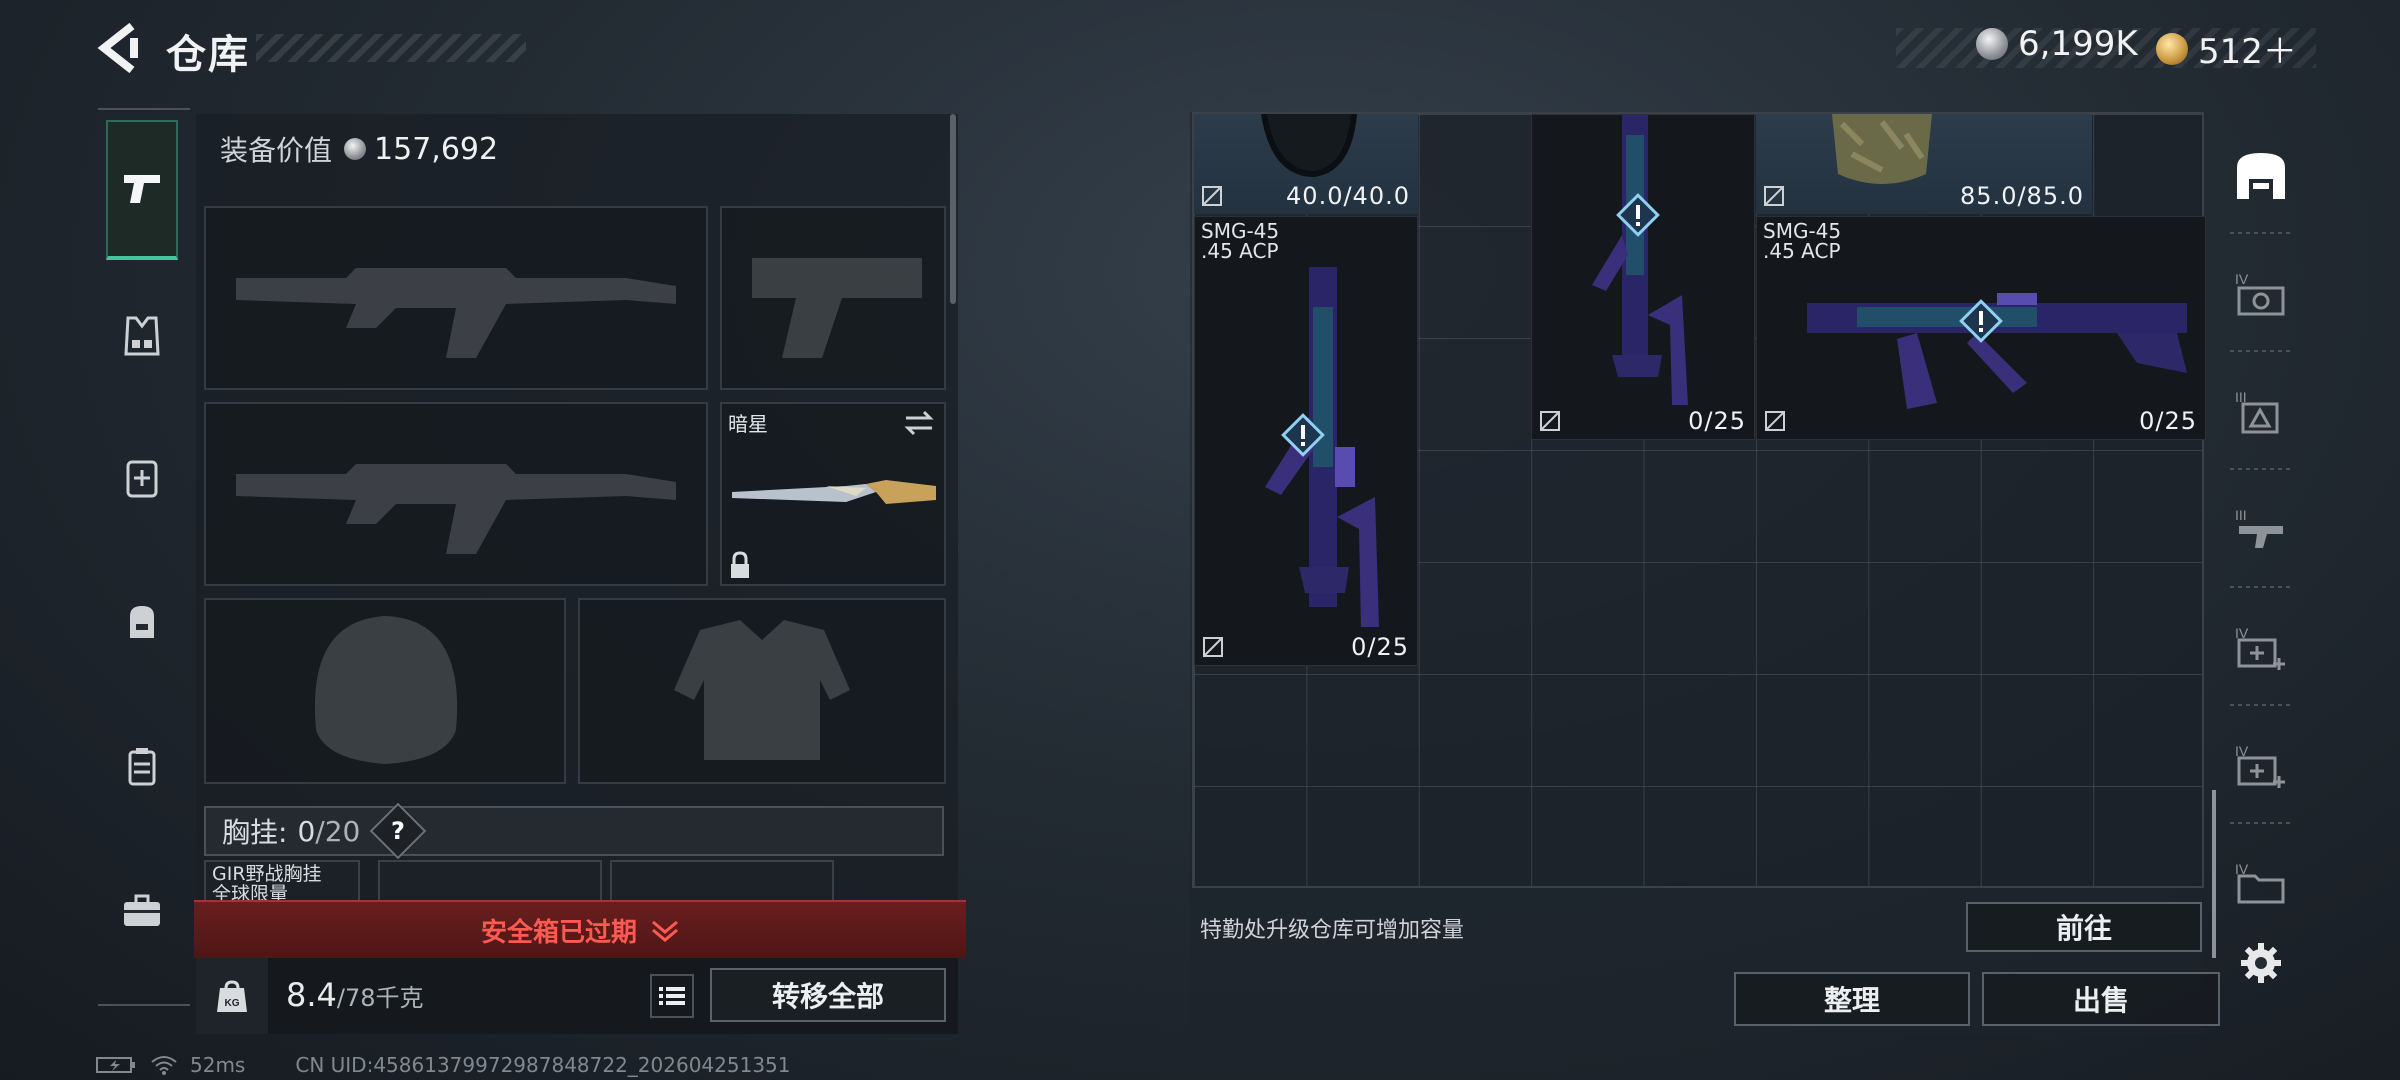 The width and height of the screenshot is (2400, 1080). Describe the element at coordinates (164, 1065) in the screenshot. I see `wifi-icon` at that location.